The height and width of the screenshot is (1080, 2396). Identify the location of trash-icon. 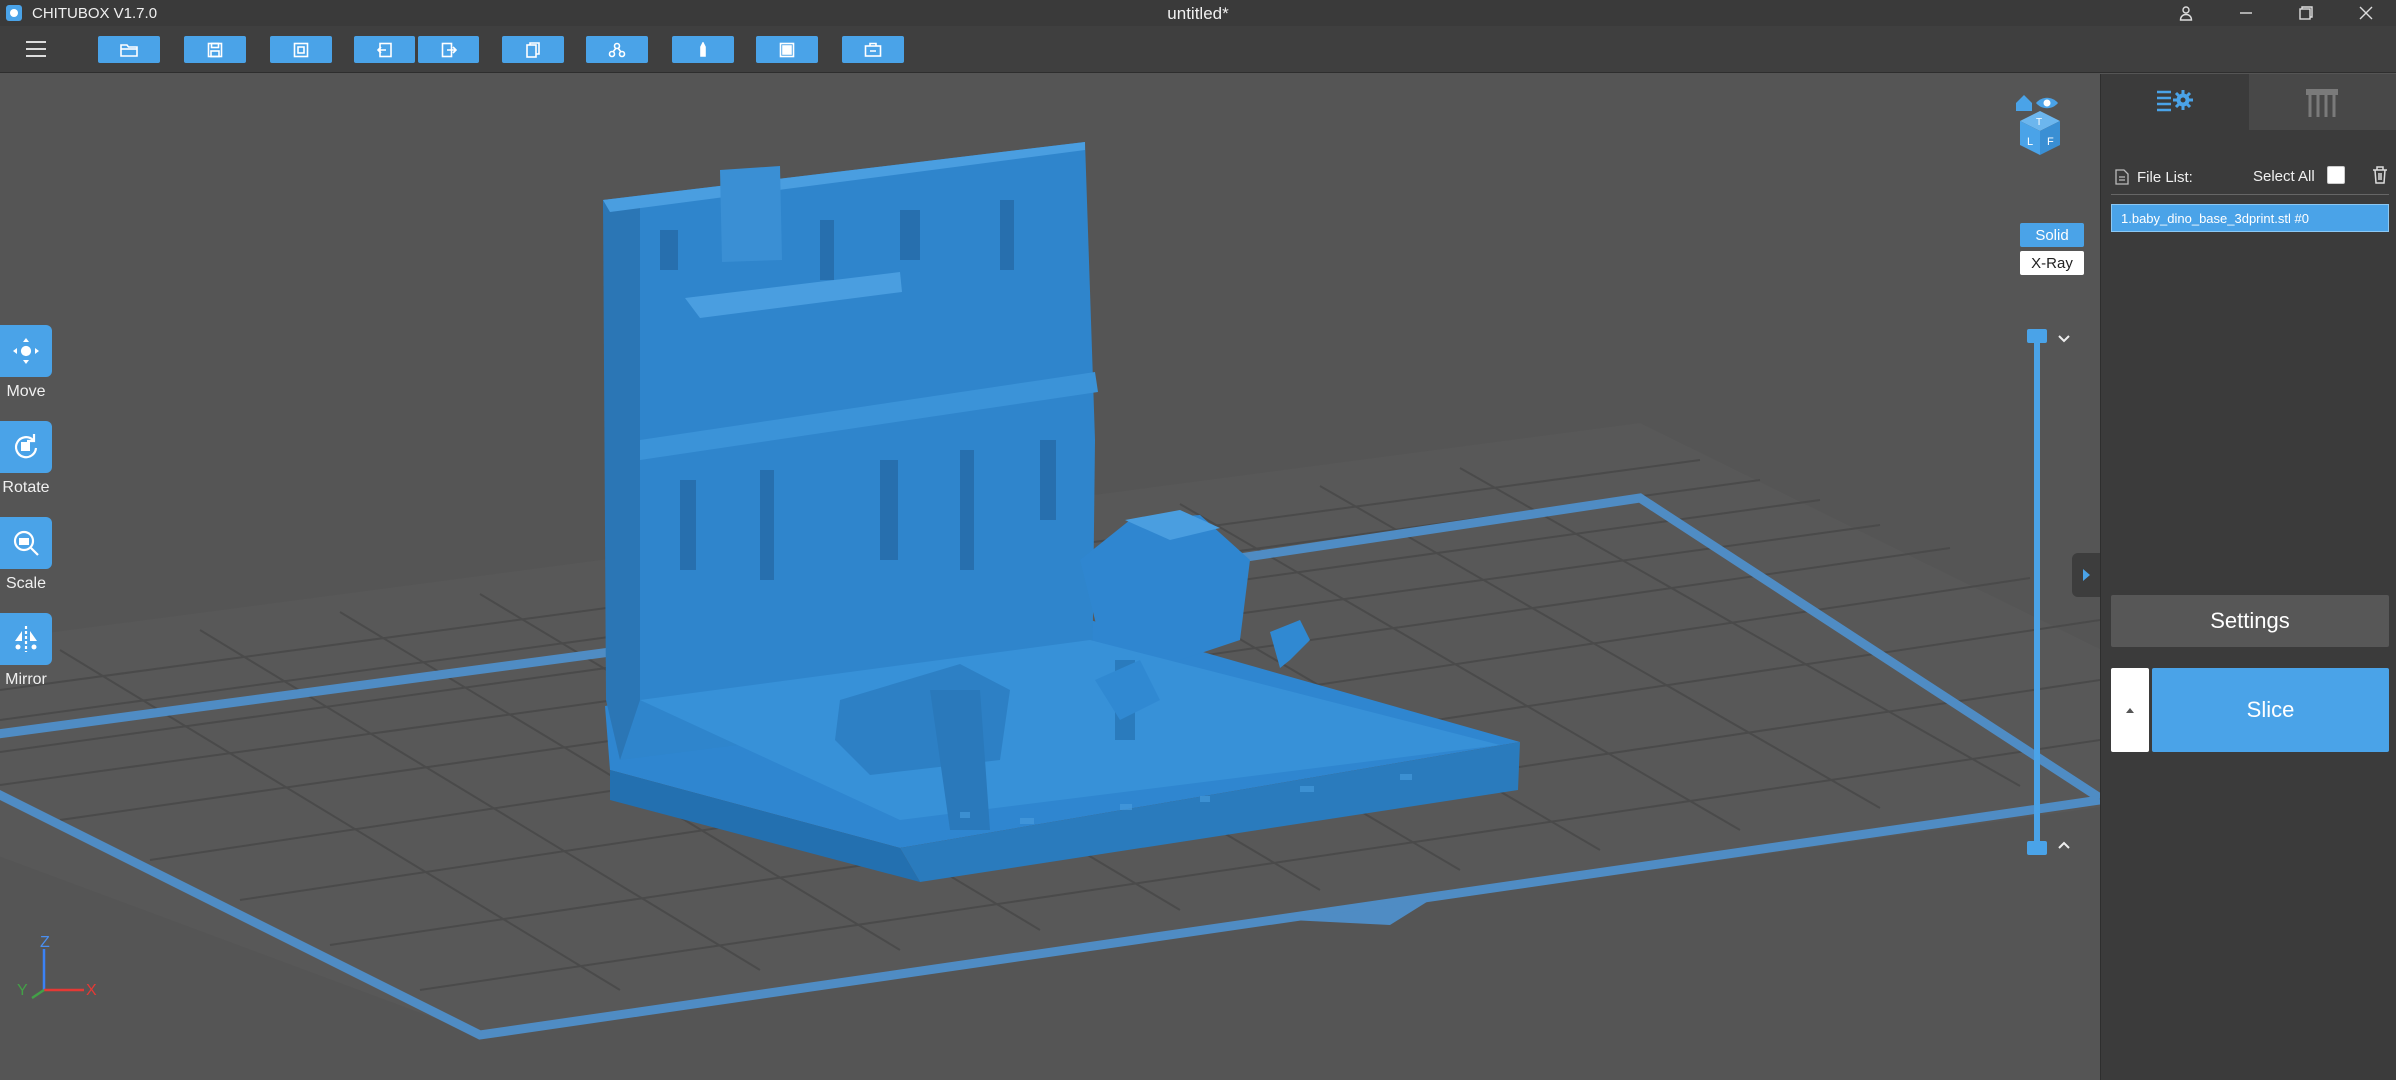
(2380, 175).